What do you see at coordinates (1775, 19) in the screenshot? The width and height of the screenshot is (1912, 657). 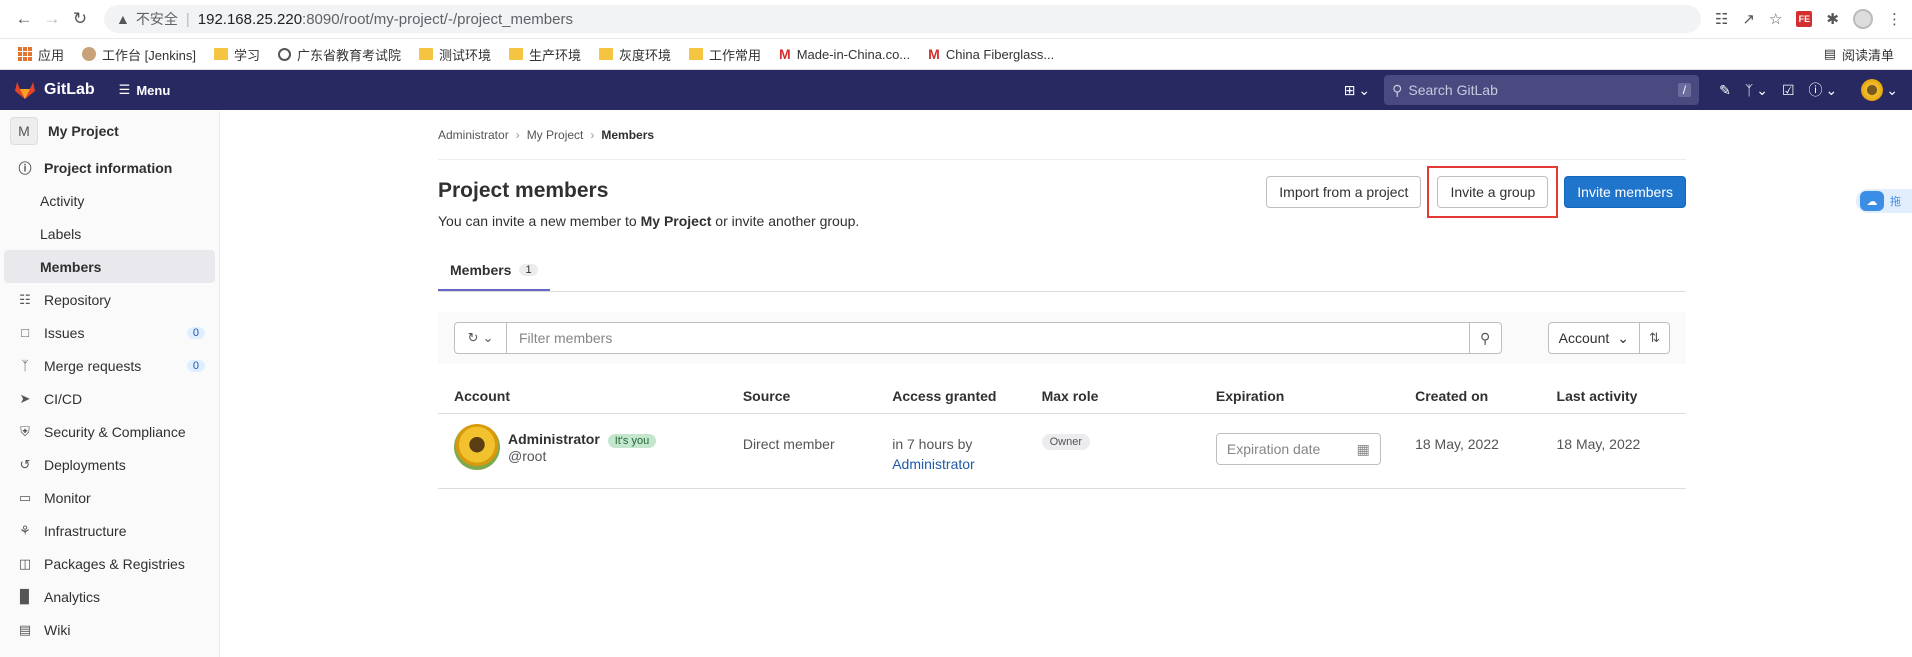 I see `star-icon: ☆` at bounding box center [1775, 19].